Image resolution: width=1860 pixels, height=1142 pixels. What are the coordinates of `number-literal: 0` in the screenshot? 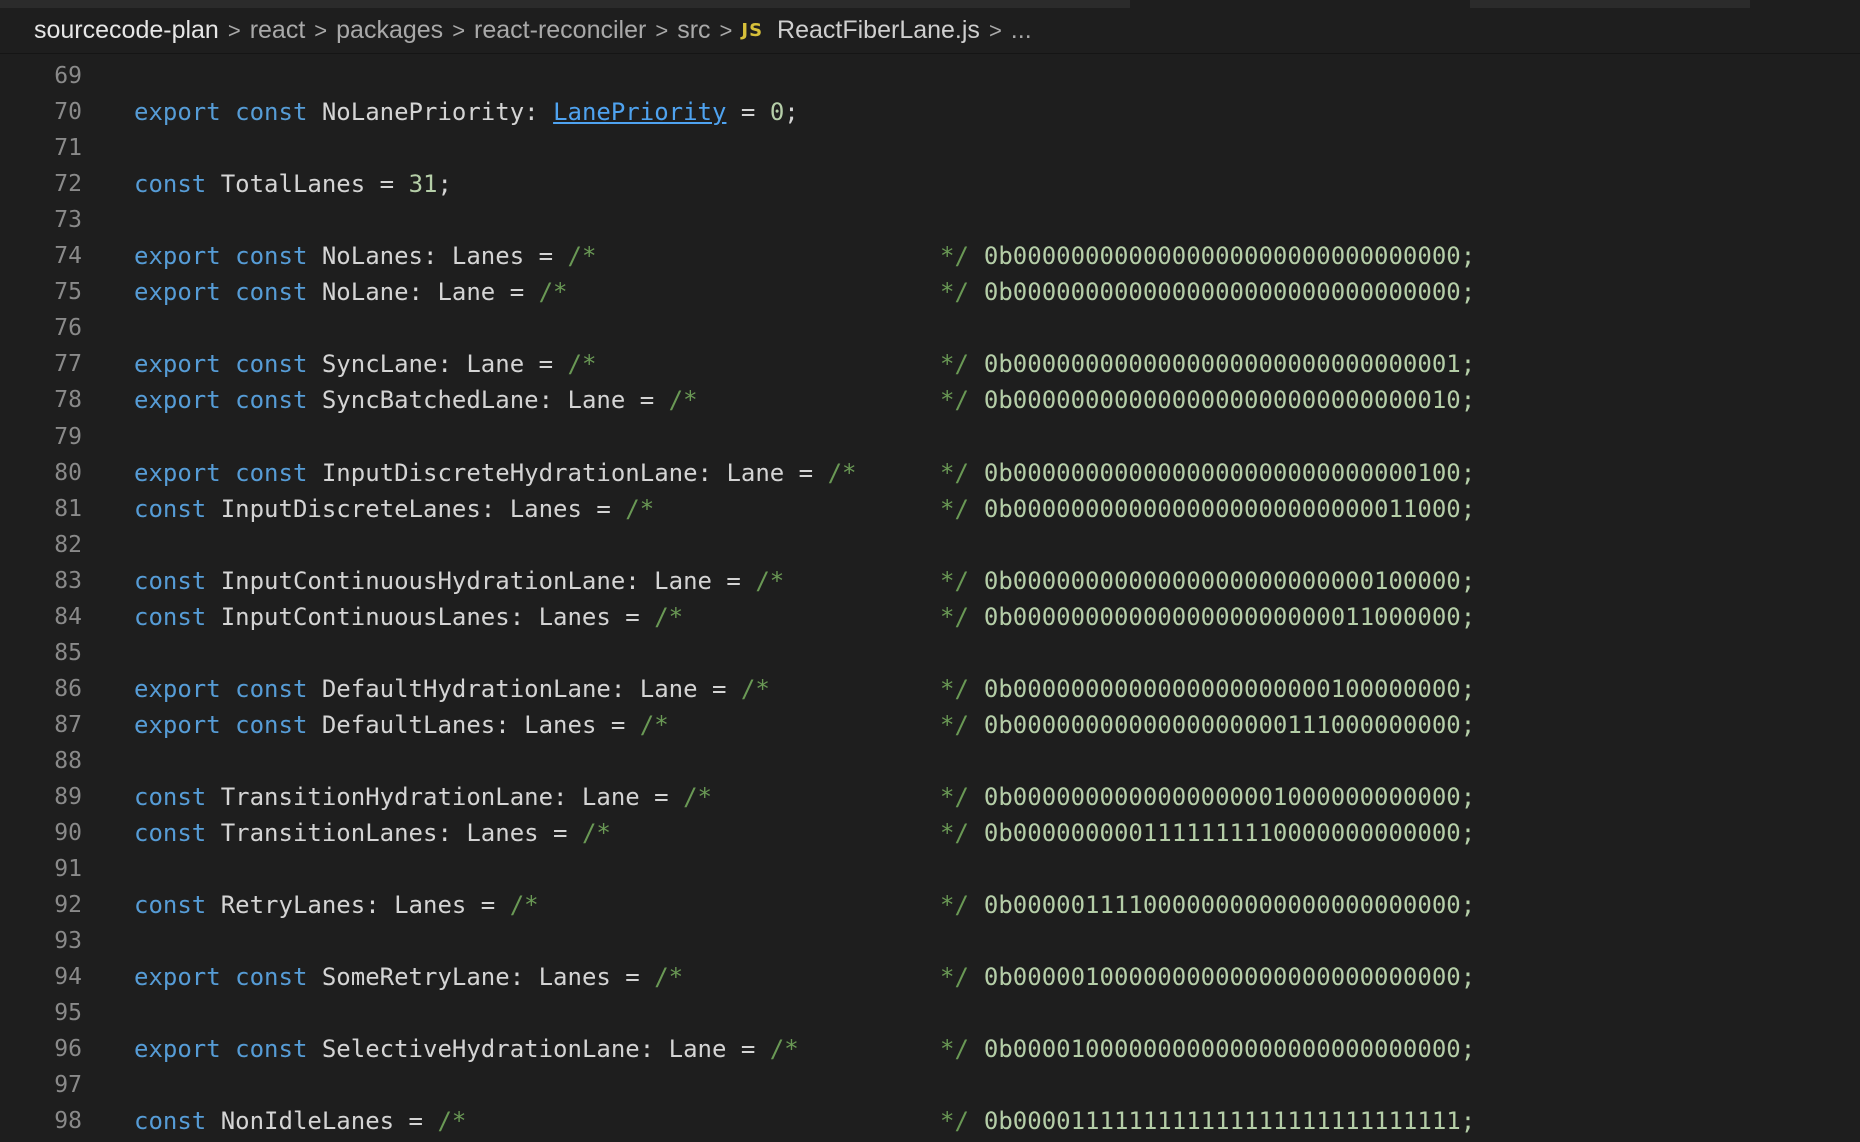 It's located at (777, 112).